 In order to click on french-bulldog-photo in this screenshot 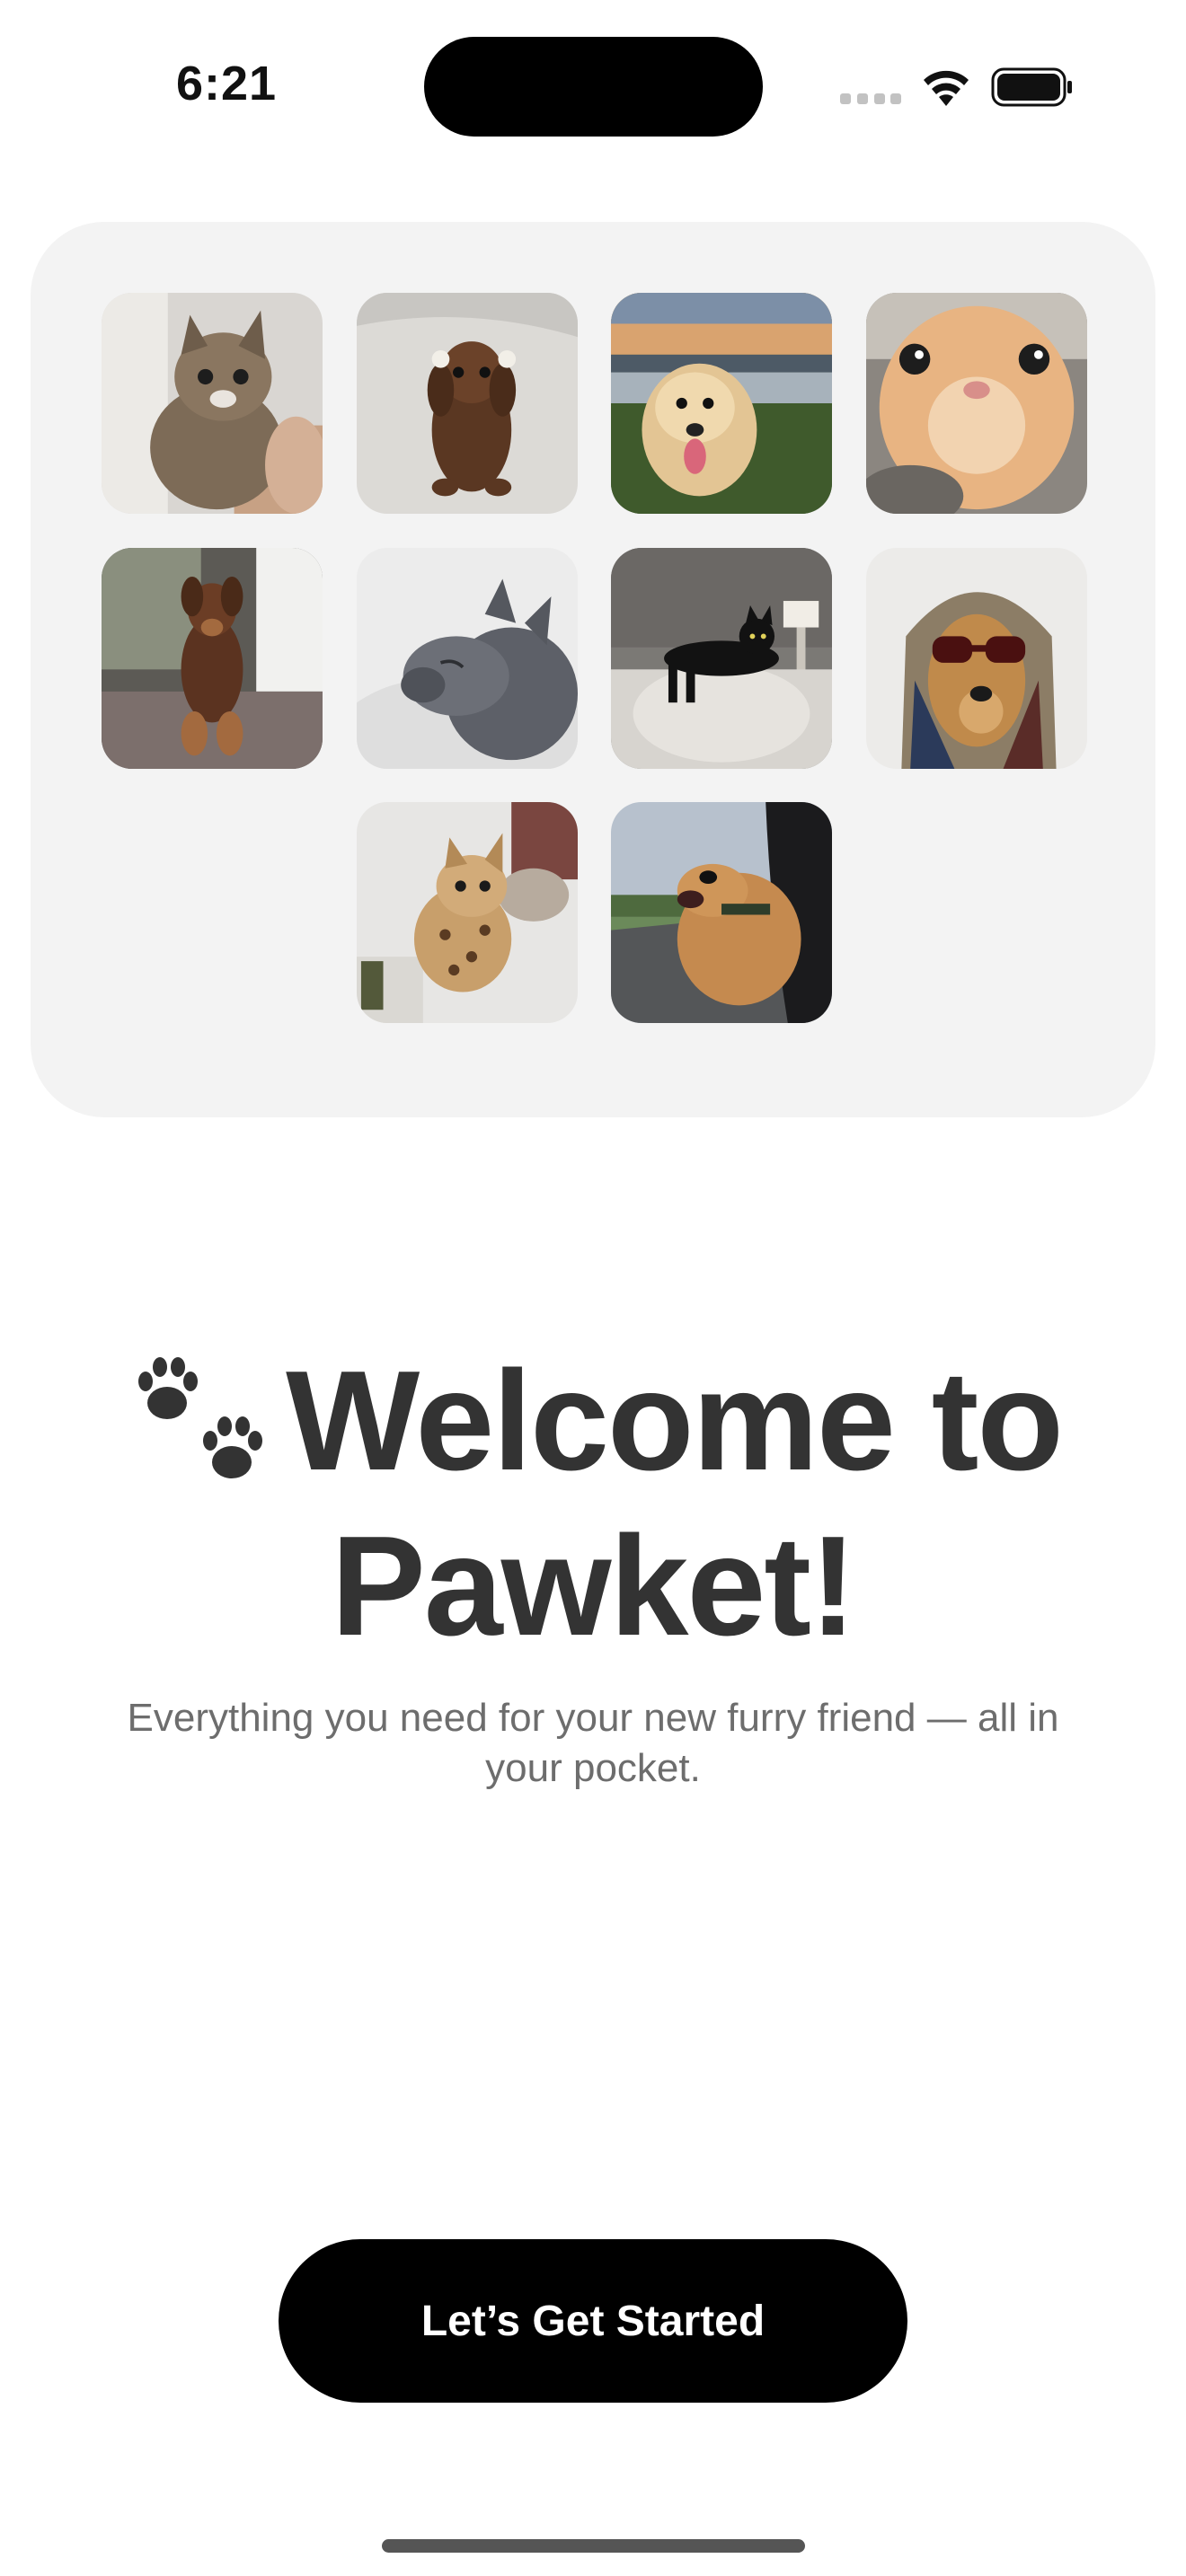, I will do `click(467, 658)`.